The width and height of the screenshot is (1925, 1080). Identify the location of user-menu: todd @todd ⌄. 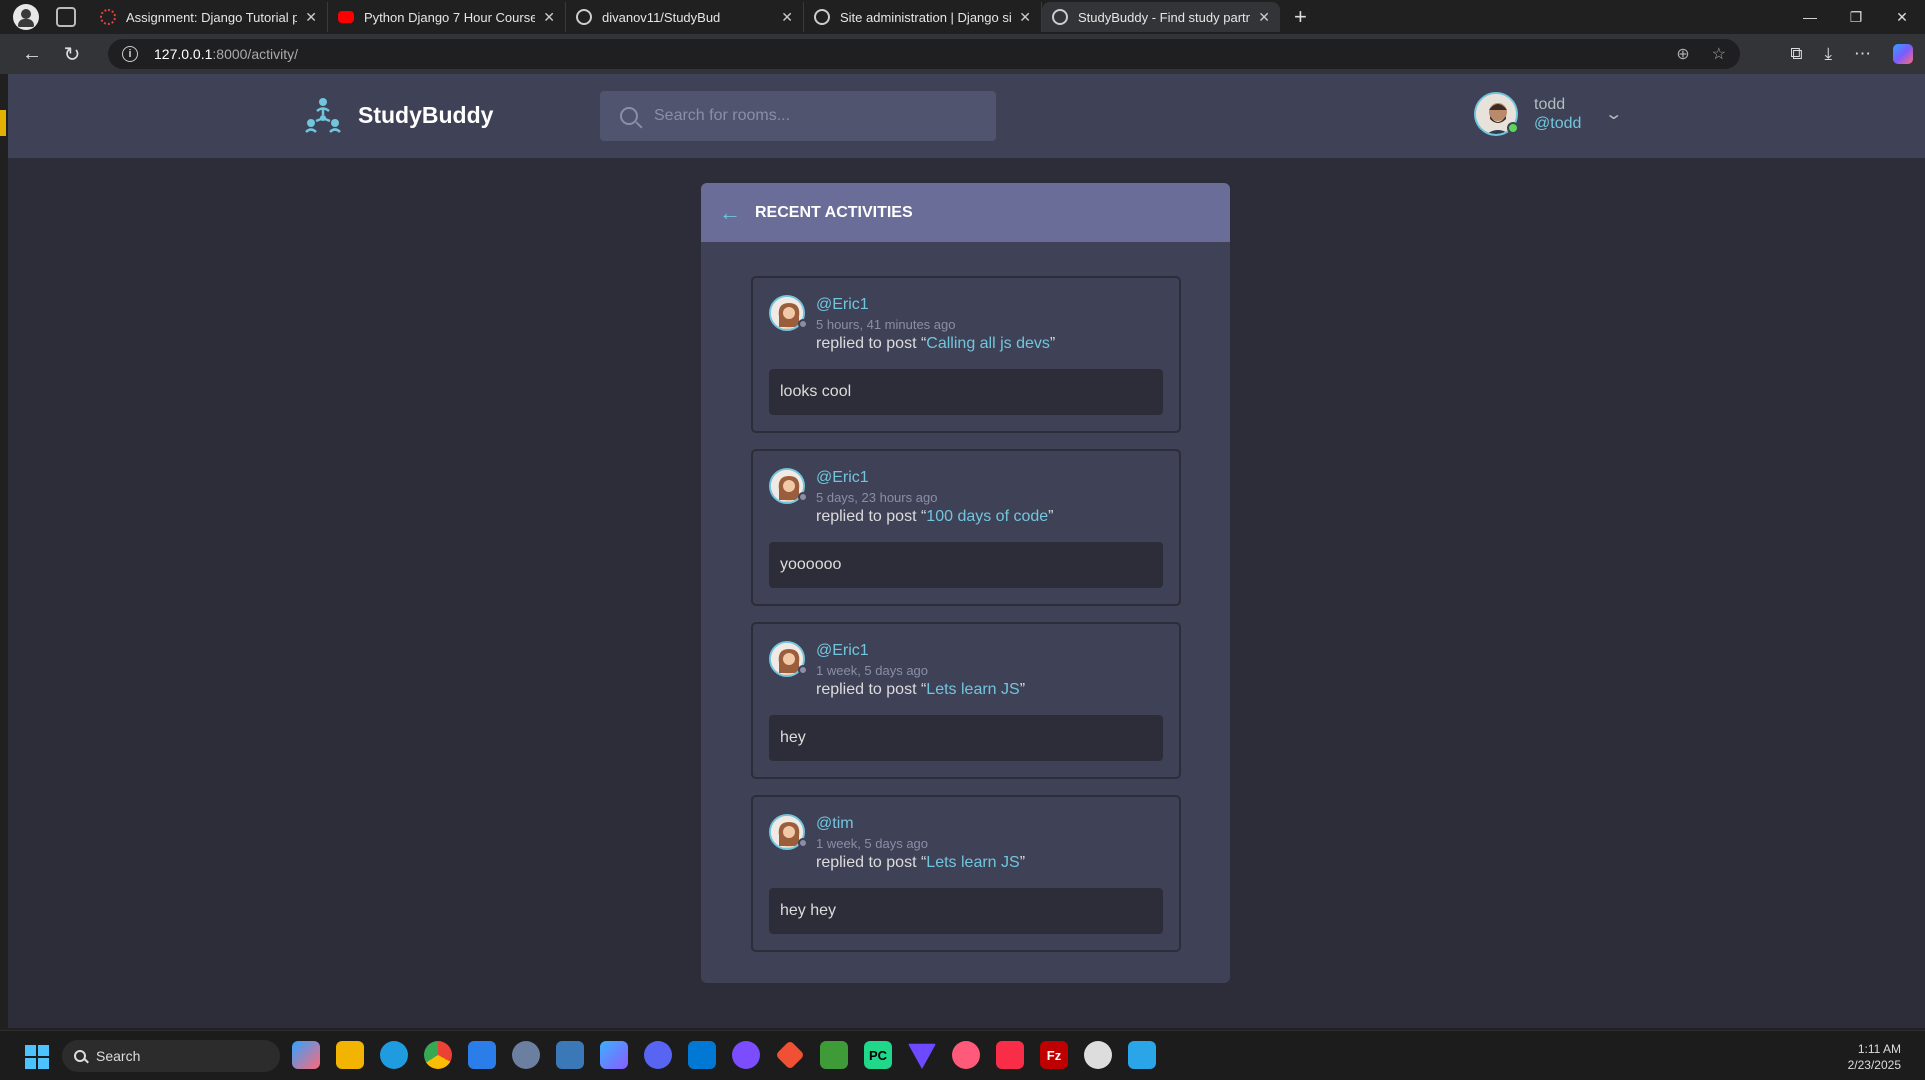
(1549, 114).